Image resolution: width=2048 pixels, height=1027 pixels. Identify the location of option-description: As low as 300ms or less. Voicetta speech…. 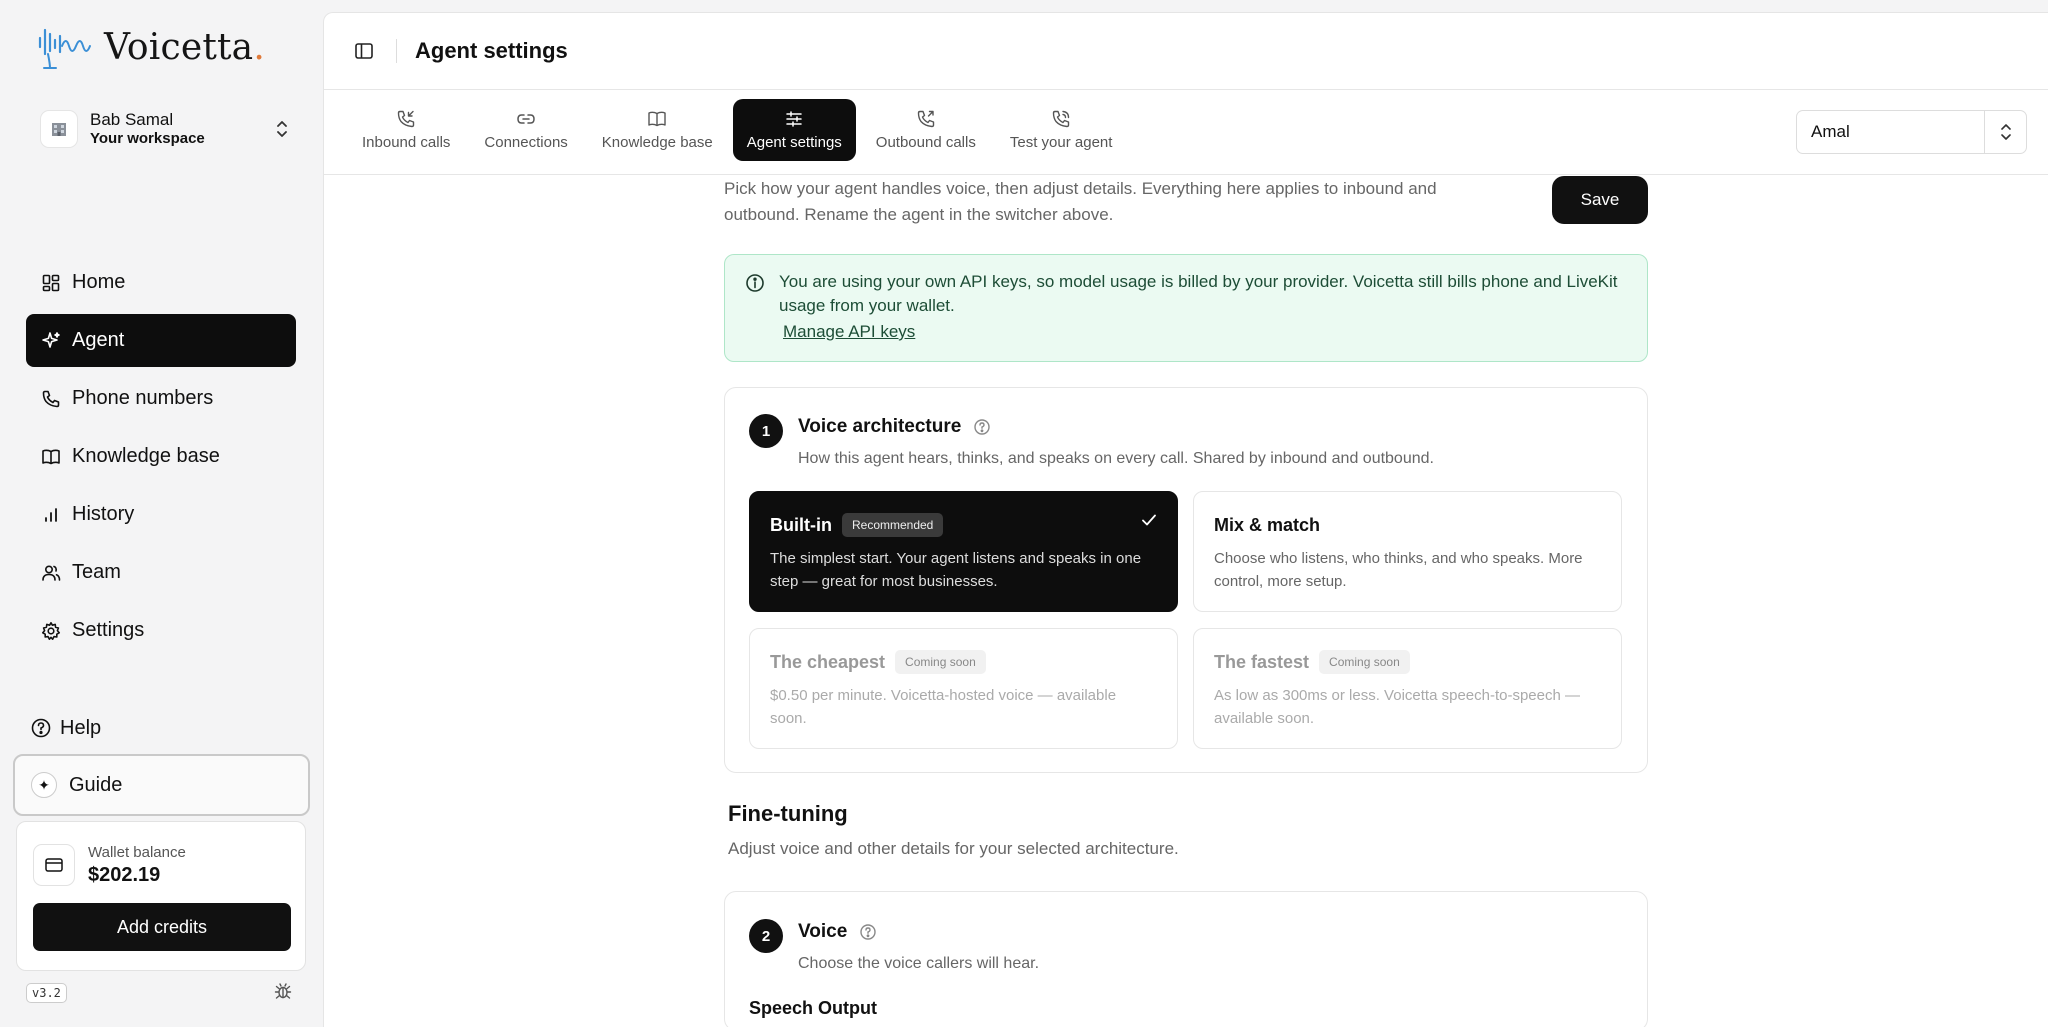
(1397, 707).